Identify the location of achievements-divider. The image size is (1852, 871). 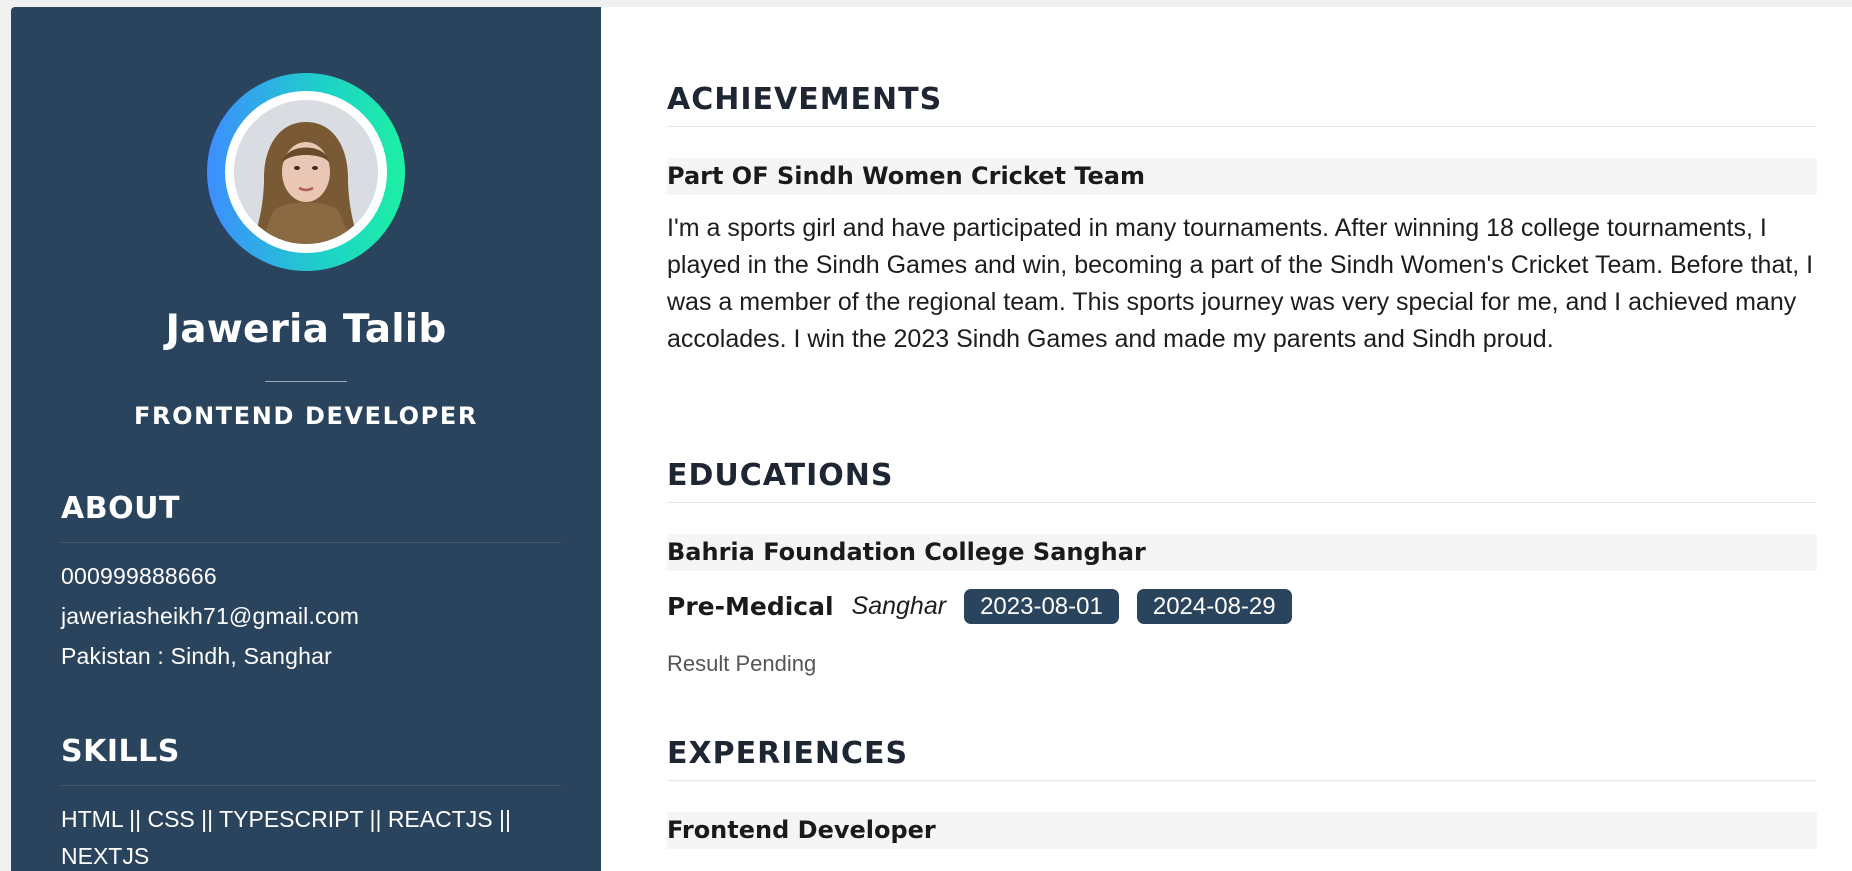
(1242, 126).